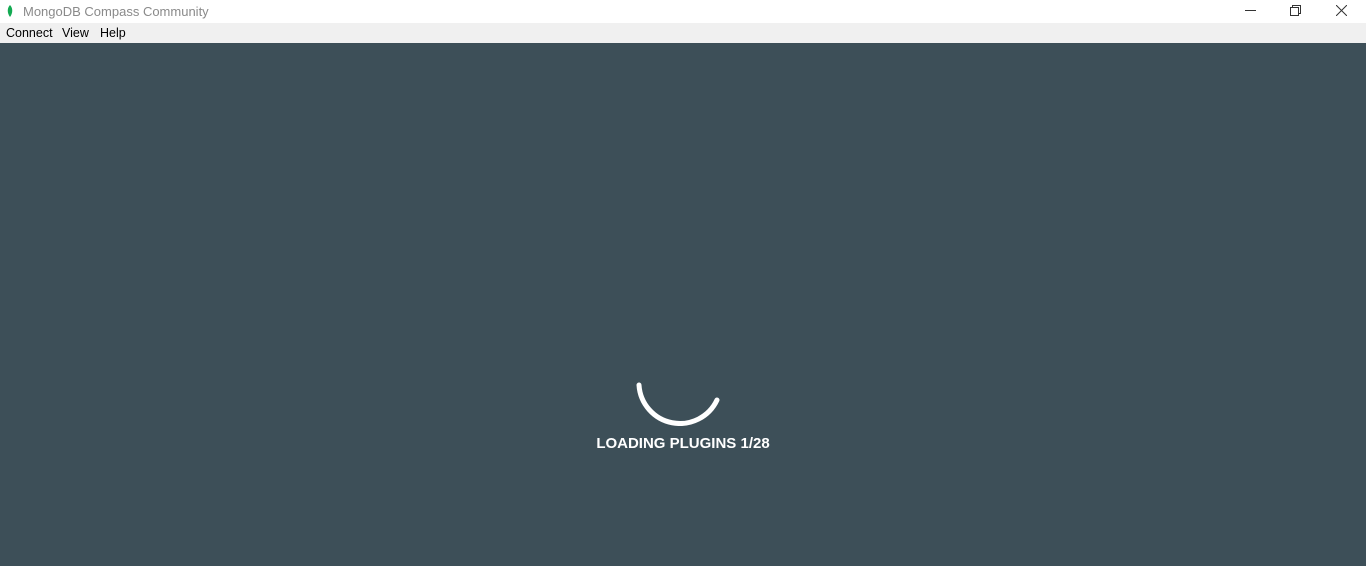 This screenshot has width=1366, height=566. What do you see at coordinates (683, 33) in the screenshot?
I see `menu-bar: Connect View Help` at bounding box center [683, 33].